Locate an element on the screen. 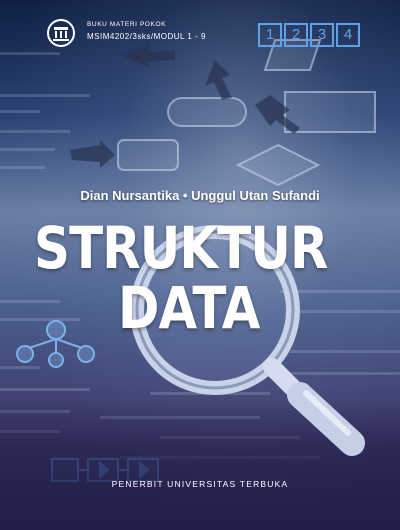  module-box-1: 1 is located at coordinates (270, 35).